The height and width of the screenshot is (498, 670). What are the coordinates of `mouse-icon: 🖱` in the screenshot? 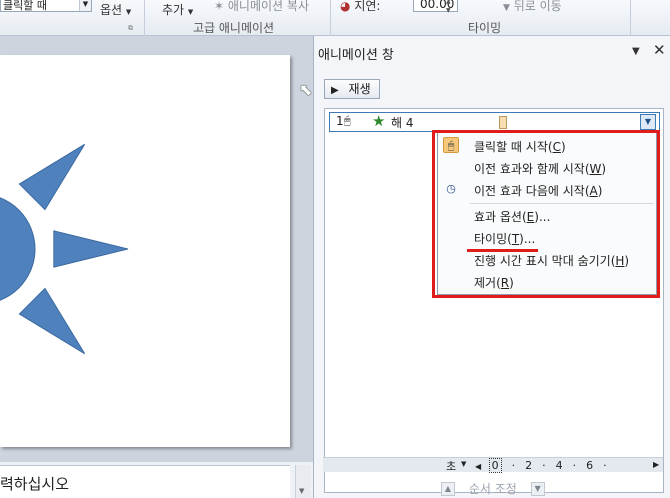 It's located at (347, 120).